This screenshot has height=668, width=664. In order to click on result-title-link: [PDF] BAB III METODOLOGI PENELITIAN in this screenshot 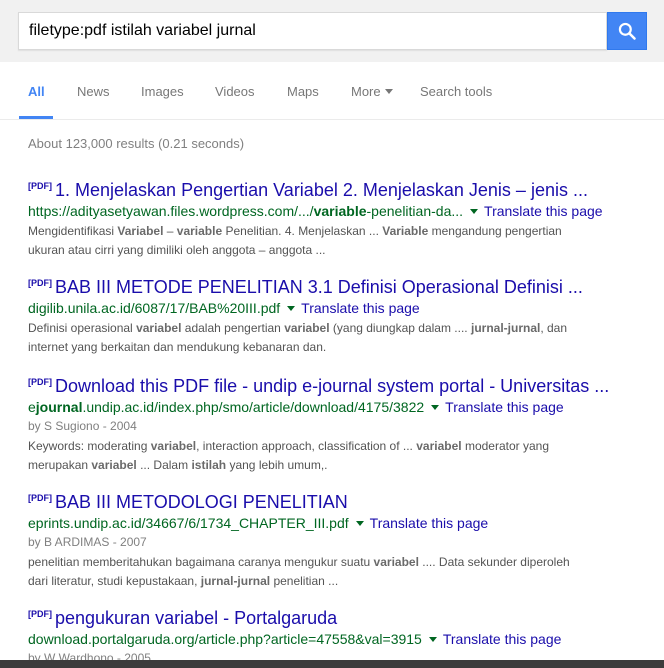, I will do `click(343, 500)`.